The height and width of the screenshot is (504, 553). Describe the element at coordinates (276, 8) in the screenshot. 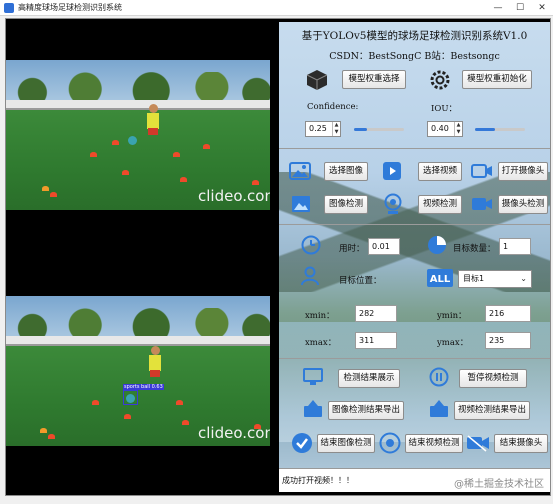

I see `title-bar: 高精度球场足球检测识别系统 — ☐ ✕` at that location.